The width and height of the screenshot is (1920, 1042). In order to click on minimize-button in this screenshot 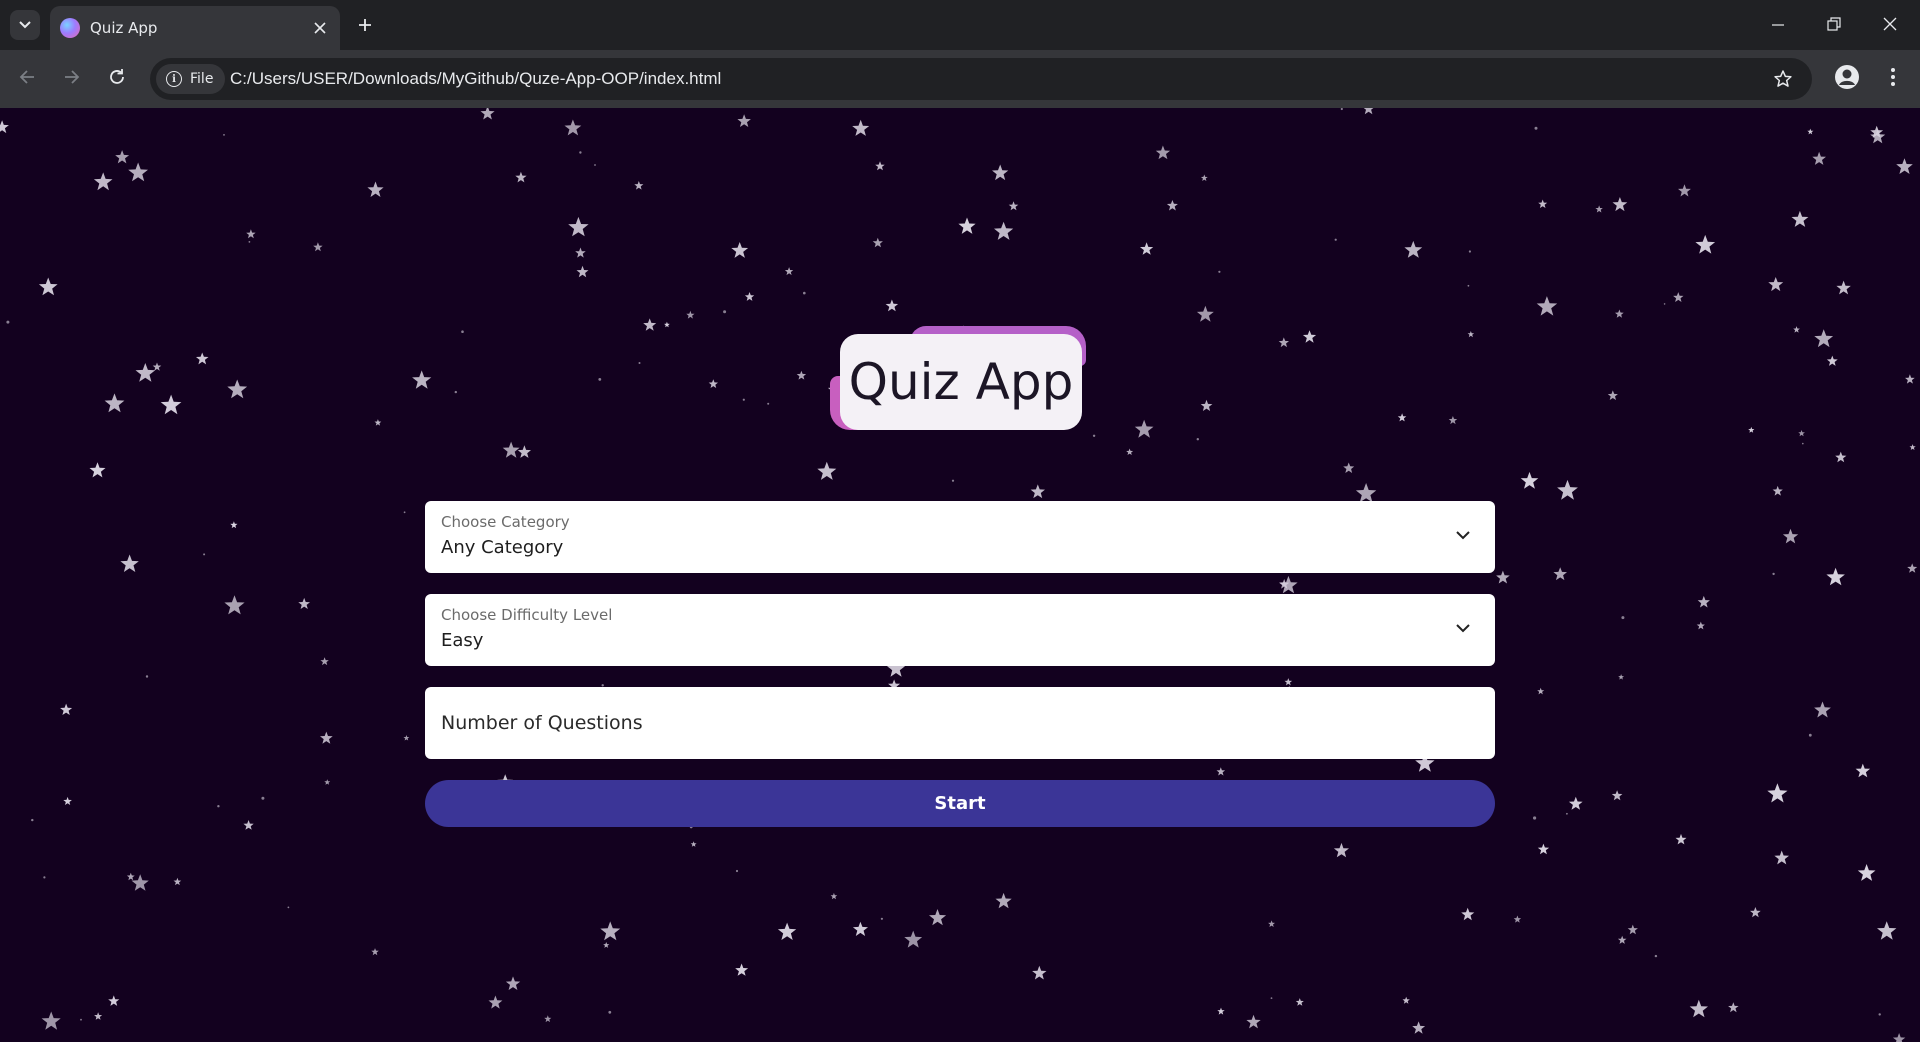, I will do `click(1778, 25)`.